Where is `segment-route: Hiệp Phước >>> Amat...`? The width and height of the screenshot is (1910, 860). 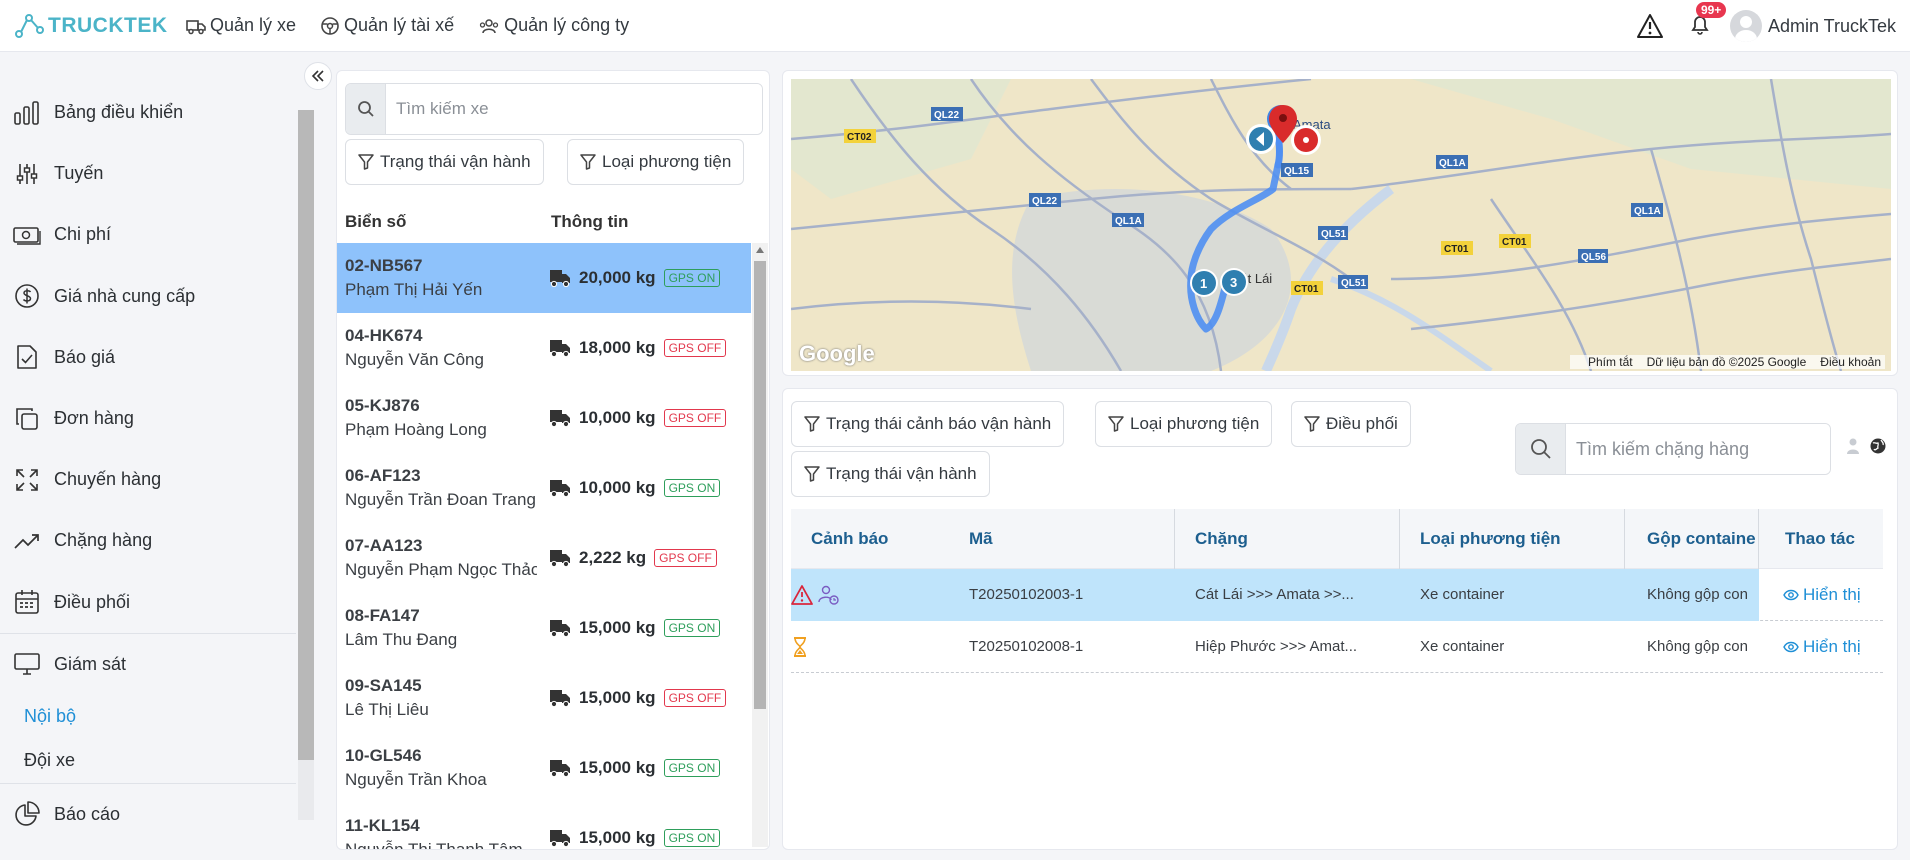
segment-route: Hiệp Phước >>> Amat... is located at coordinates (1276, 646).